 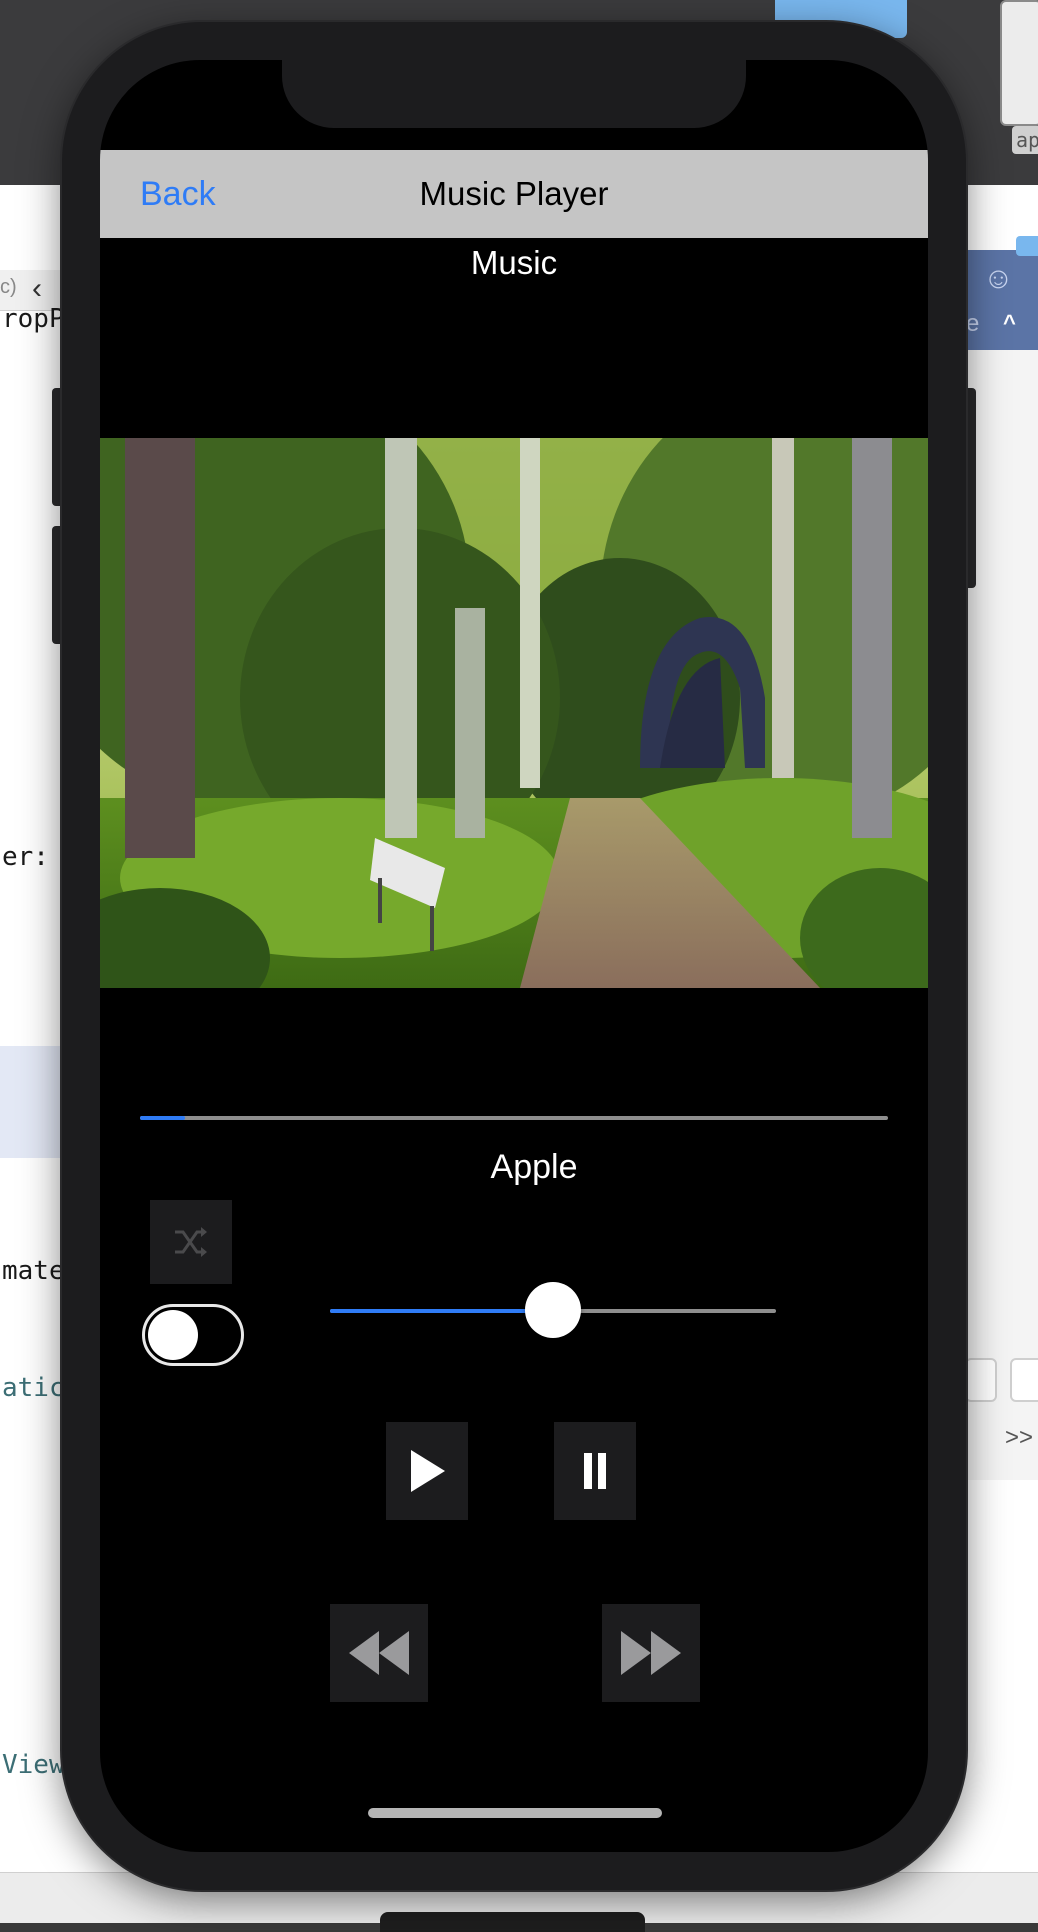 I want to click on section-title: Music, so click(x=514, y=262).